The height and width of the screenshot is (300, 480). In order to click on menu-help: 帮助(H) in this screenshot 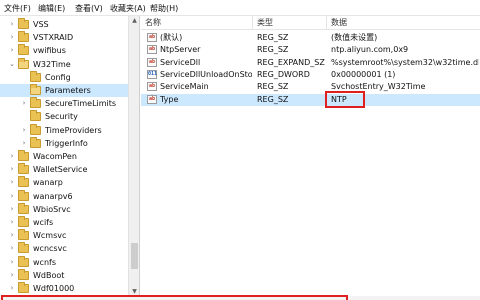, I will do `click(164, 8)`.